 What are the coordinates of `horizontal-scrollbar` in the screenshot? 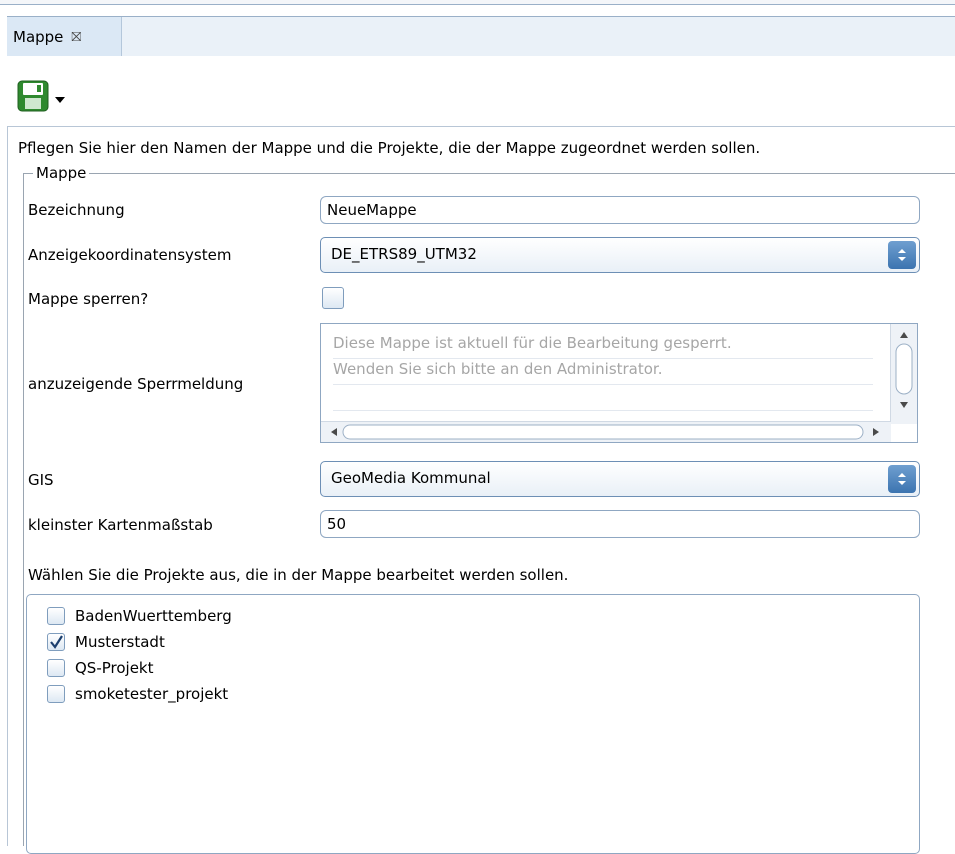 It's located at (606, 431).